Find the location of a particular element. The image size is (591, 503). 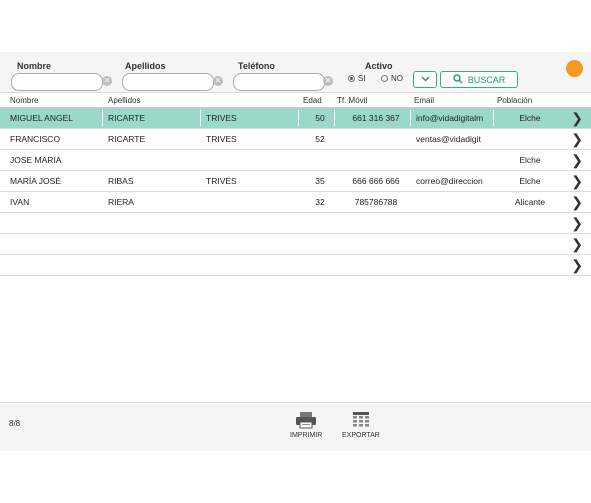

cell-email: correo@direccion is located at coordinates (449, 181).